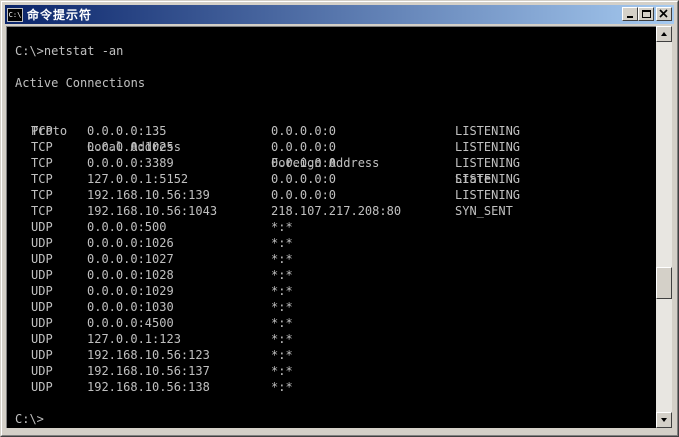 This screenshot has height=437, width=679. I want to click on minimize-button, so click(630, 14).